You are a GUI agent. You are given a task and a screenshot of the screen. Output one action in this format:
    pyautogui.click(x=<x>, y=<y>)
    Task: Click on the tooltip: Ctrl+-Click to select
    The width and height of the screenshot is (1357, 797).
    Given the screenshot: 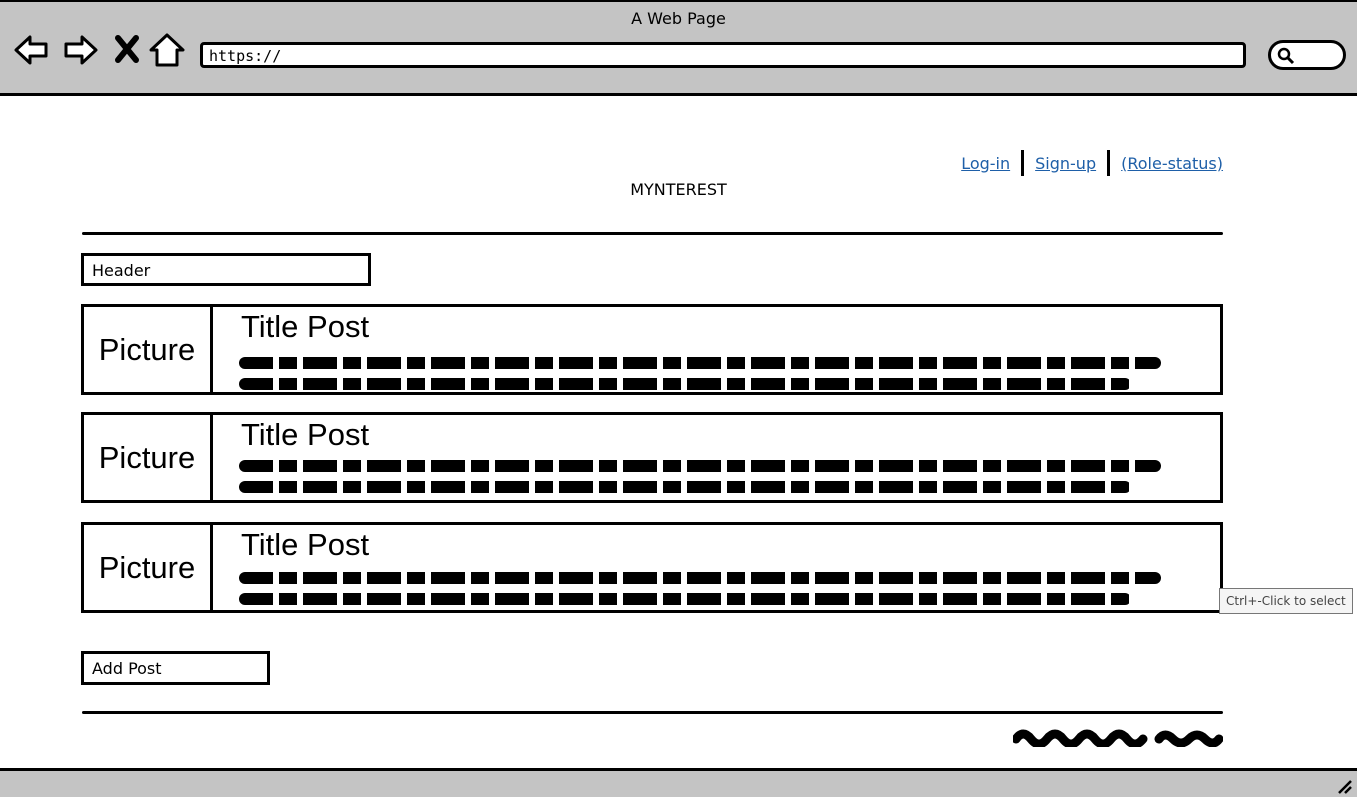 What is the action you would take?
    pyautogui.click(x=1286, y=601)
    